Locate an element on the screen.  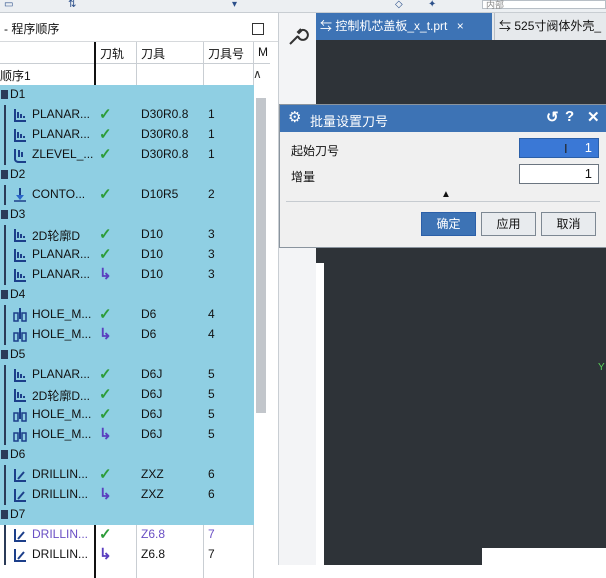
regenerate-arrow-icon: ↳ is located at coordinates (105, 334).